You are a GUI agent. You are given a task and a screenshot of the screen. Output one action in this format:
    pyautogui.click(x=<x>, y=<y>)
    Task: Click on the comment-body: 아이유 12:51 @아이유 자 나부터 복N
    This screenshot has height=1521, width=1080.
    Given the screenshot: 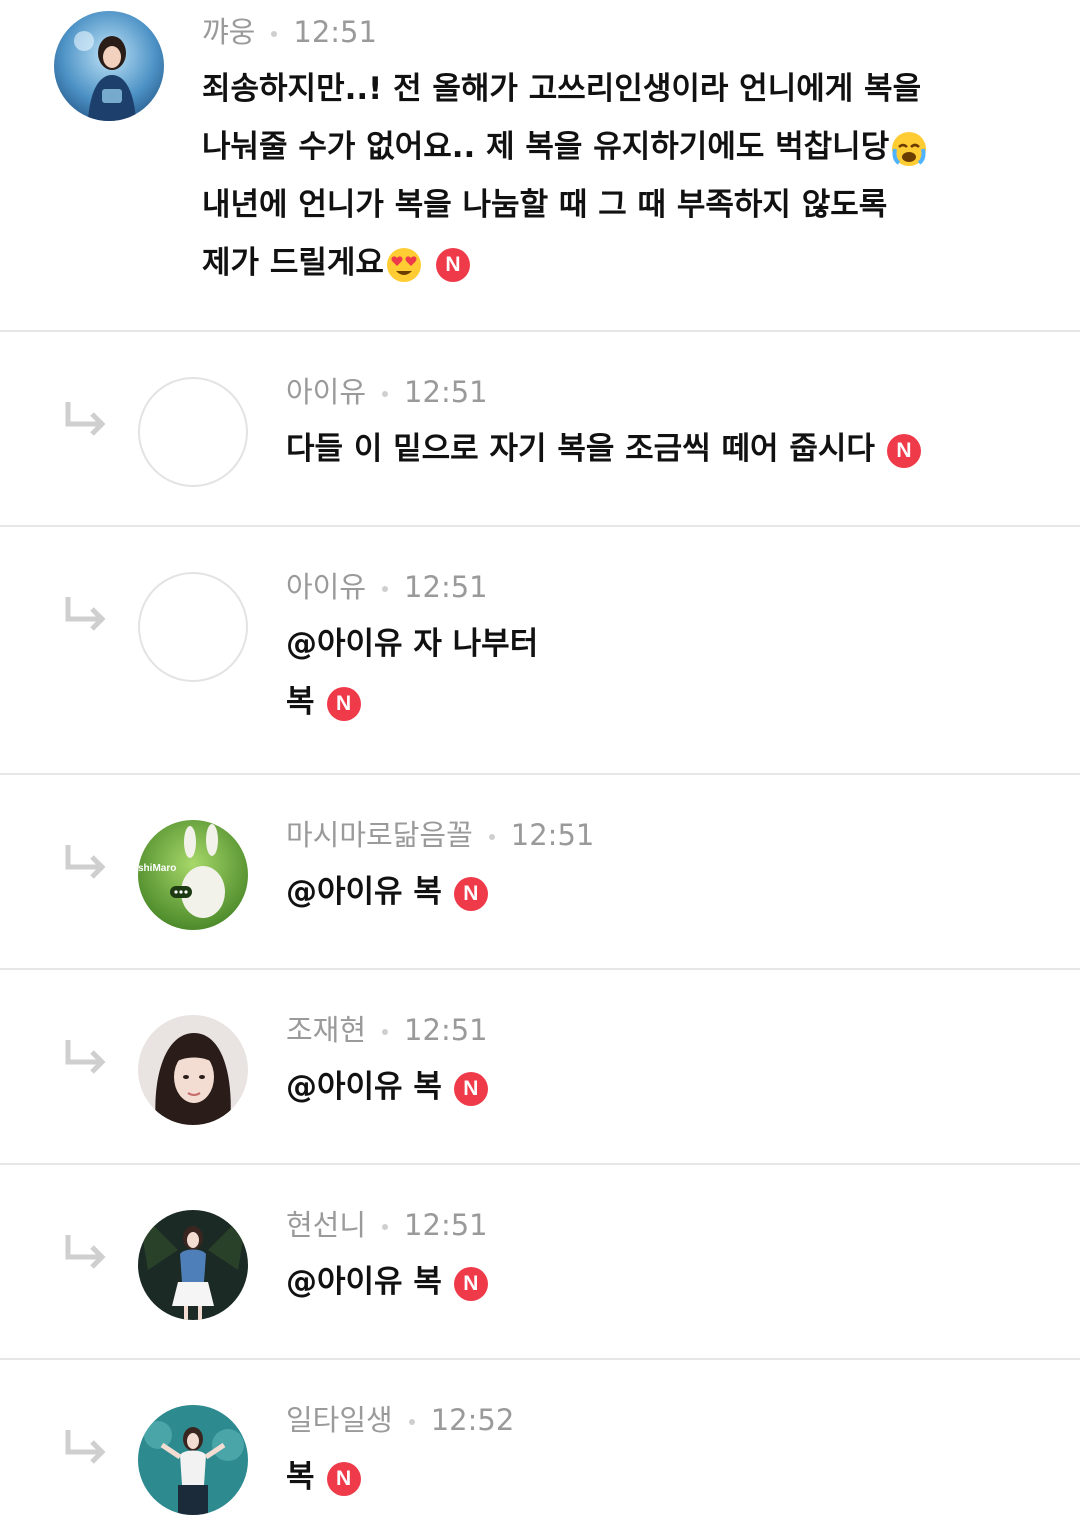 What is the action you would take?
    pyautogui.click(x=648, y=649)
    